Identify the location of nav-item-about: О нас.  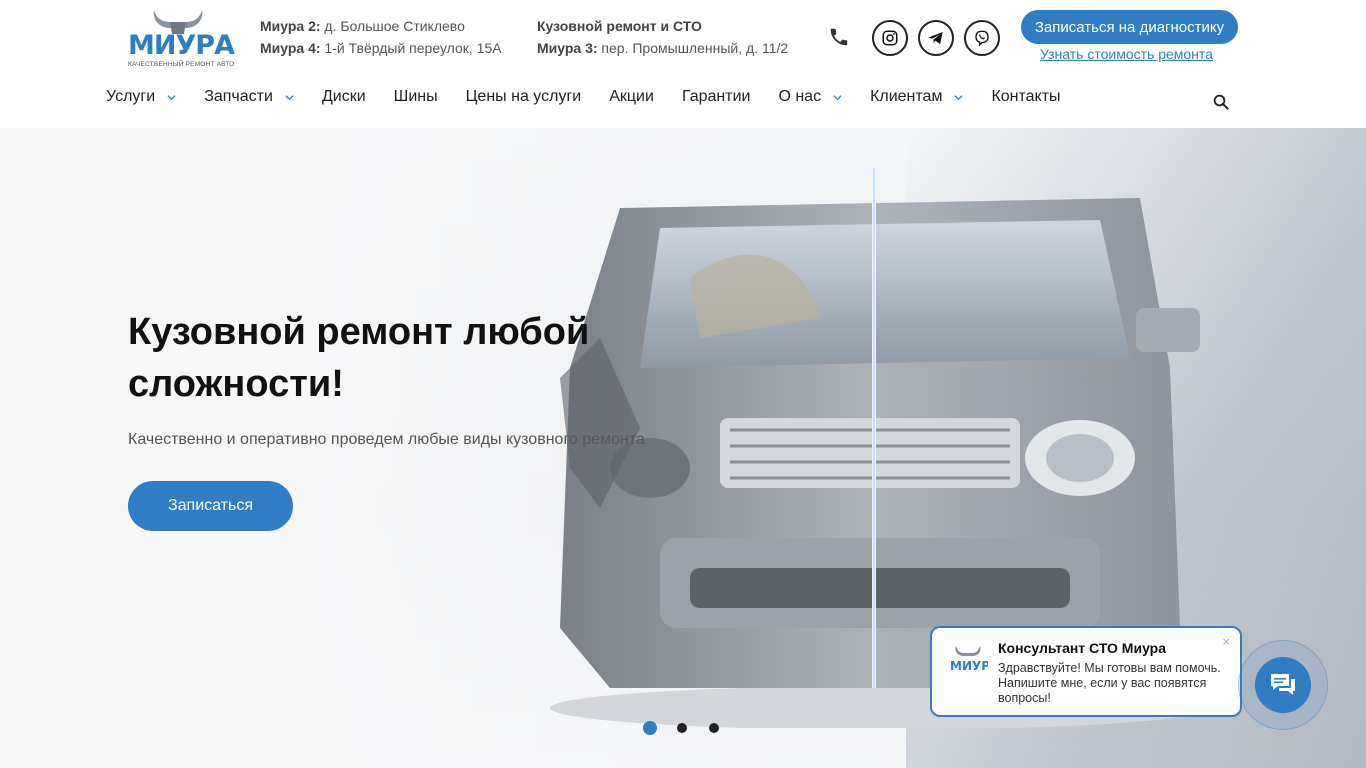
(810, 97).